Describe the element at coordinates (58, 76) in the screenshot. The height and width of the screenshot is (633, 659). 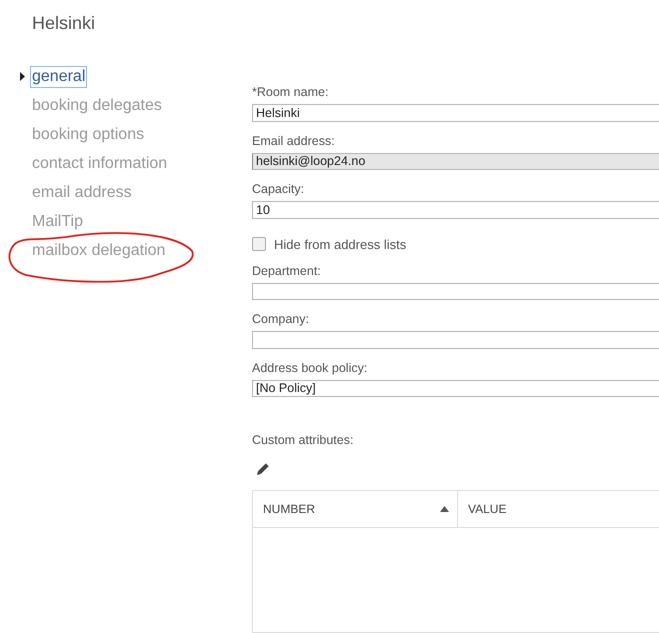
I see `nav-link: general` at that location.